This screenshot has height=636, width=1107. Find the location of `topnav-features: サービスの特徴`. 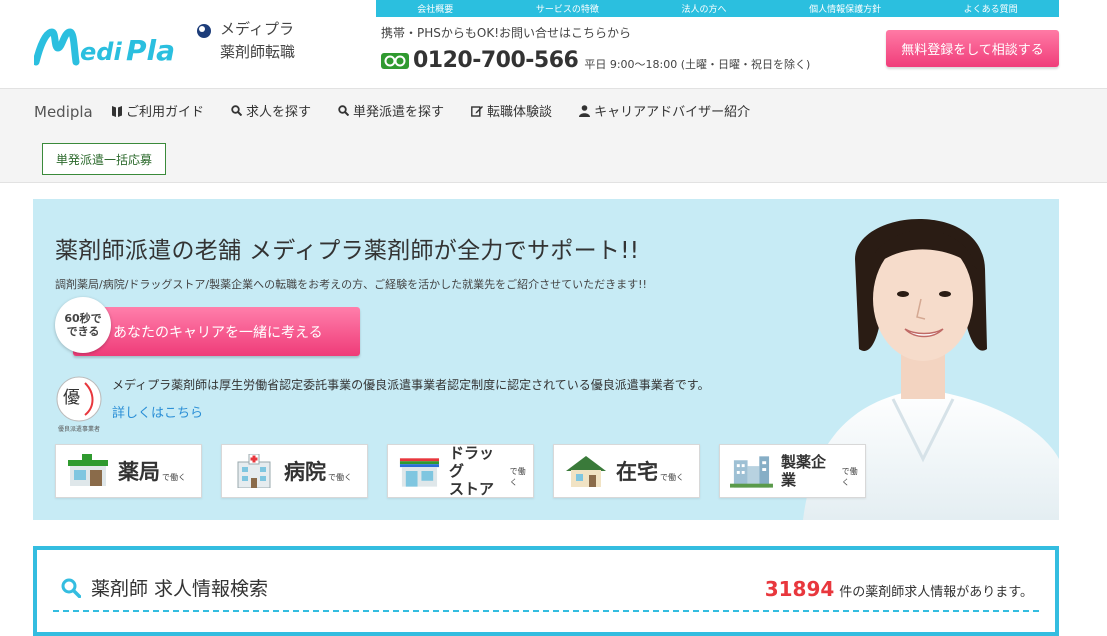

topnav-features: サービスの特徴 is located at coordinates (567, 8).